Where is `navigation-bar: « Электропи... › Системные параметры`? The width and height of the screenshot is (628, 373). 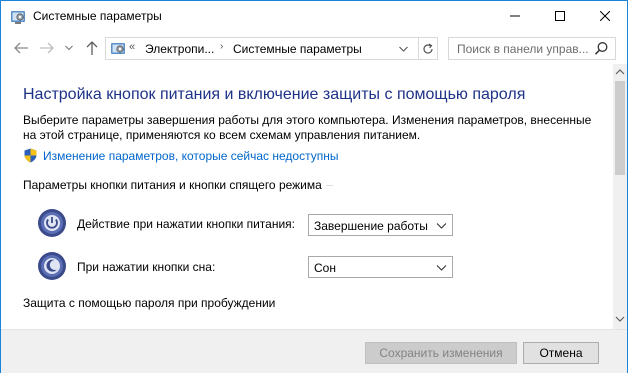
navigation-bar: « Электропи... › Системные параметры is located at coordinates (314, 48).